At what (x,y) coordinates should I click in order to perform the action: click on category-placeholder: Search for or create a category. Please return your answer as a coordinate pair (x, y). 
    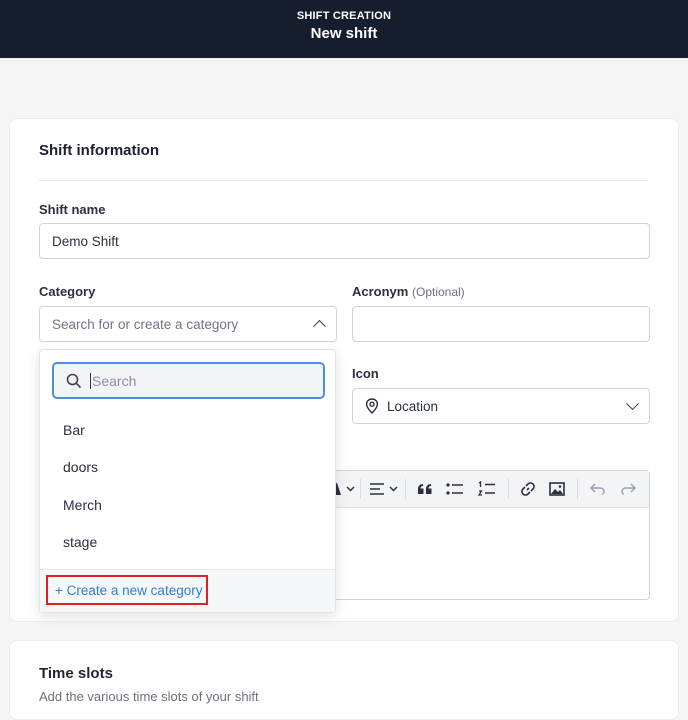
    Looking at the image, I should click on (145, 324).